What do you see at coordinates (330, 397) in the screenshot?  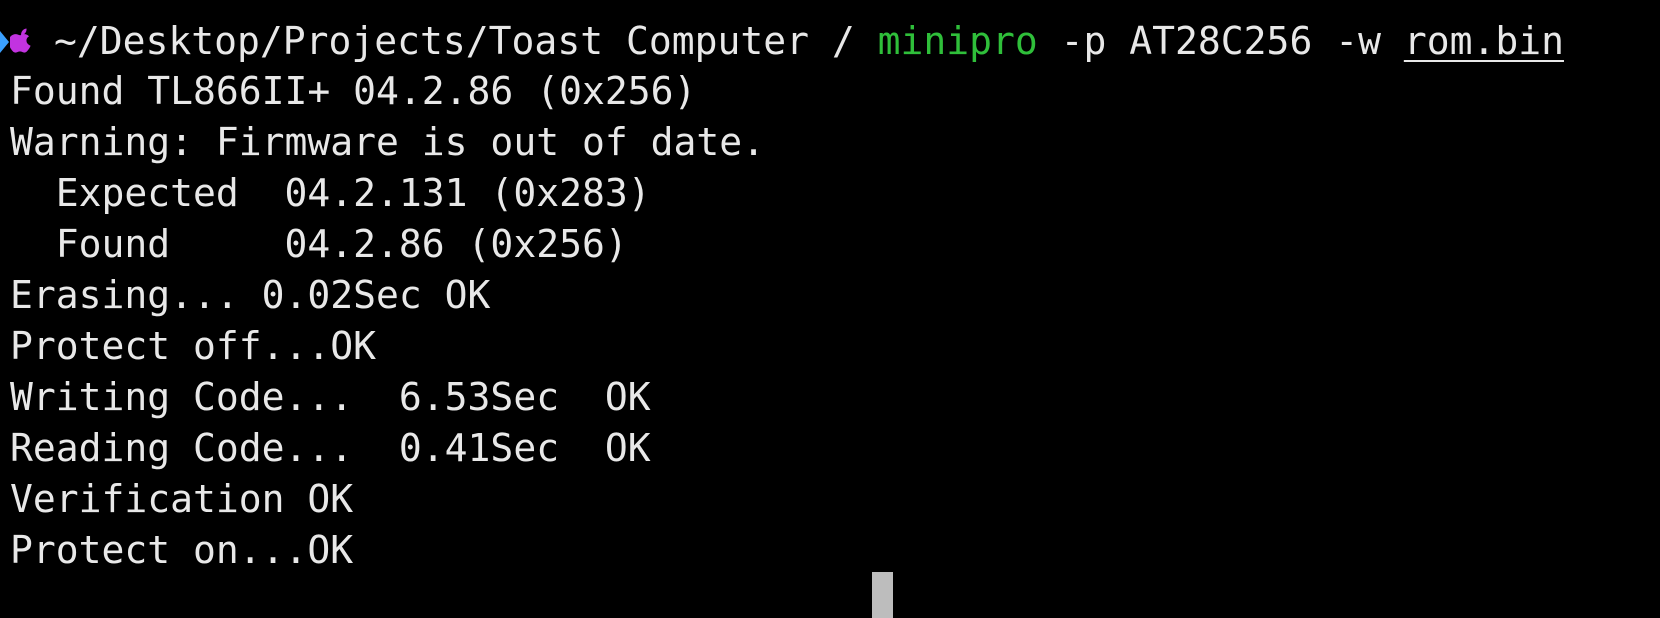 I see `output-line: Writing Code... 6.53Sec OK` at bounding box center [330, 397].